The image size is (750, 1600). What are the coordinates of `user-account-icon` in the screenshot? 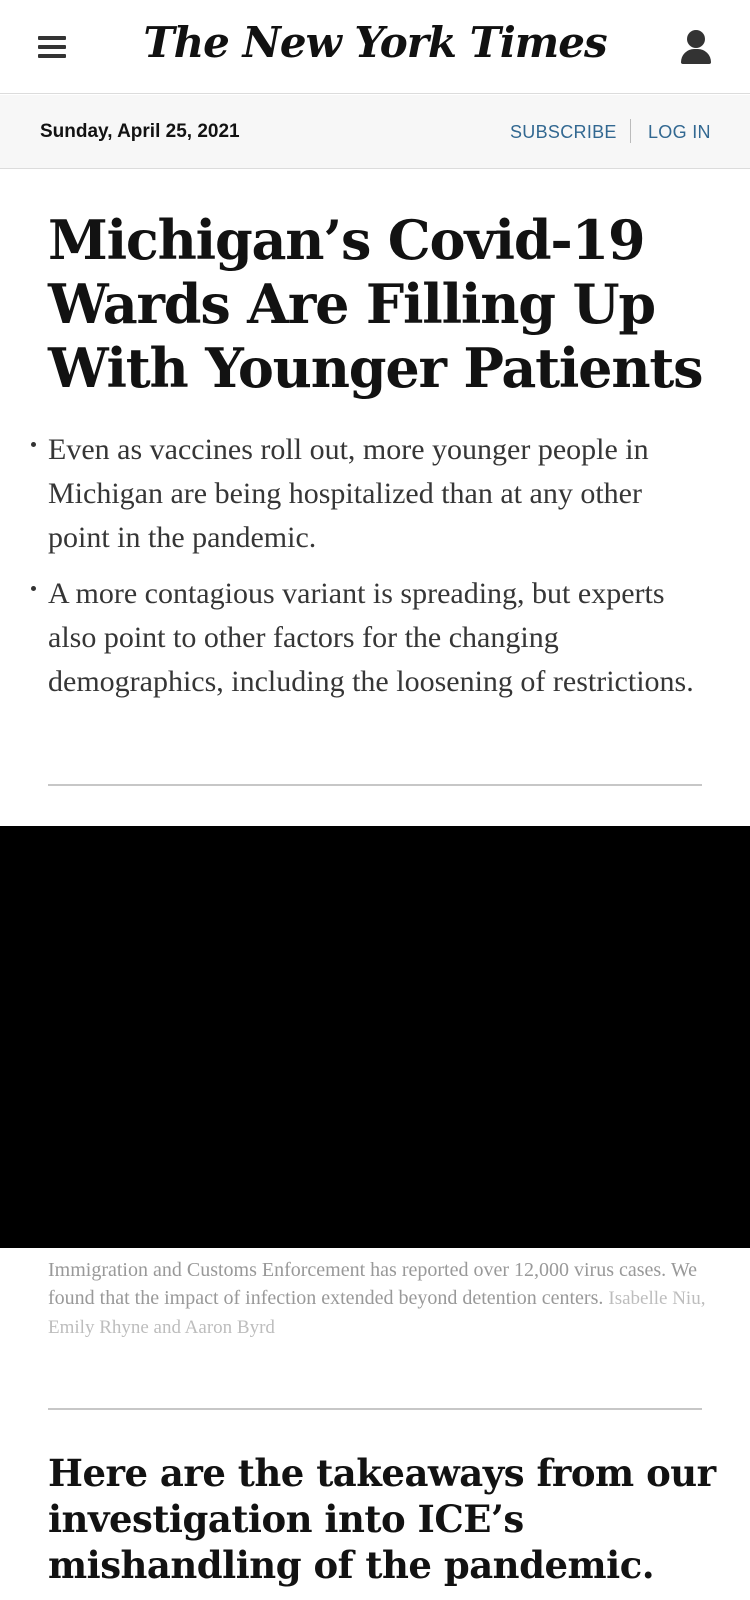 It's located at (696, 47).